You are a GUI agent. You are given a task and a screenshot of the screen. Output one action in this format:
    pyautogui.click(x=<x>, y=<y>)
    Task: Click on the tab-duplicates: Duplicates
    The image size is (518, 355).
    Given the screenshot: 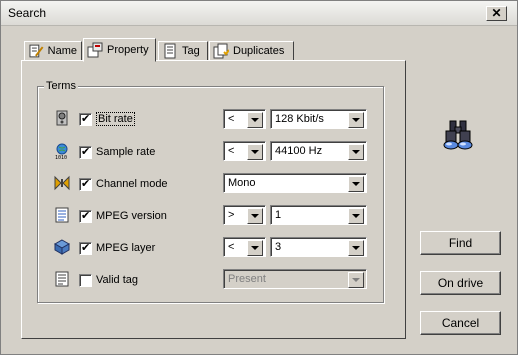 What is the action you would take?
    pyautogui.click(x=251, y=51)
    